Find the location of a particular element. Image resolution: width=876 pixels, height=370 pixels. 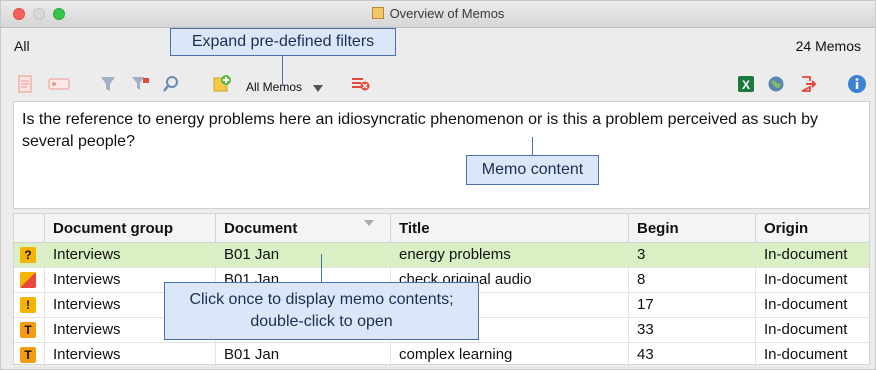

table-icon is located at coordinates (377, 13).